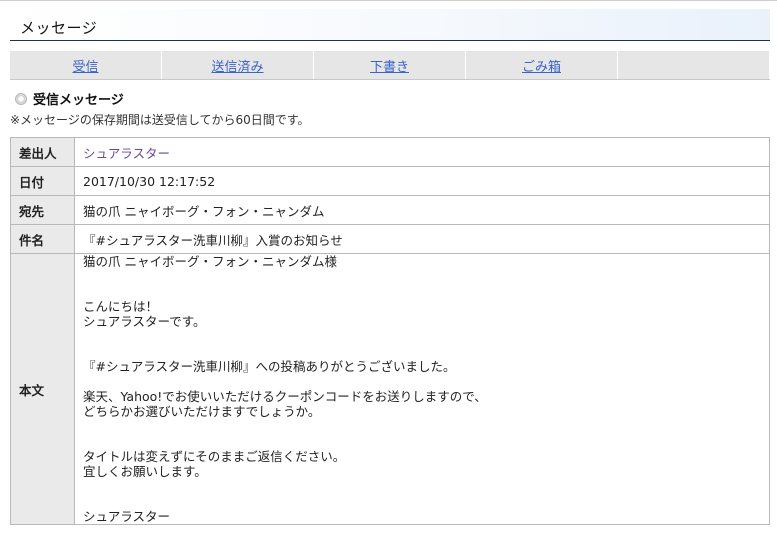  I want to click on body-line: 『#シュアラスター洗車川柳』への投稿ありがとうございました。, so click(269, 366).